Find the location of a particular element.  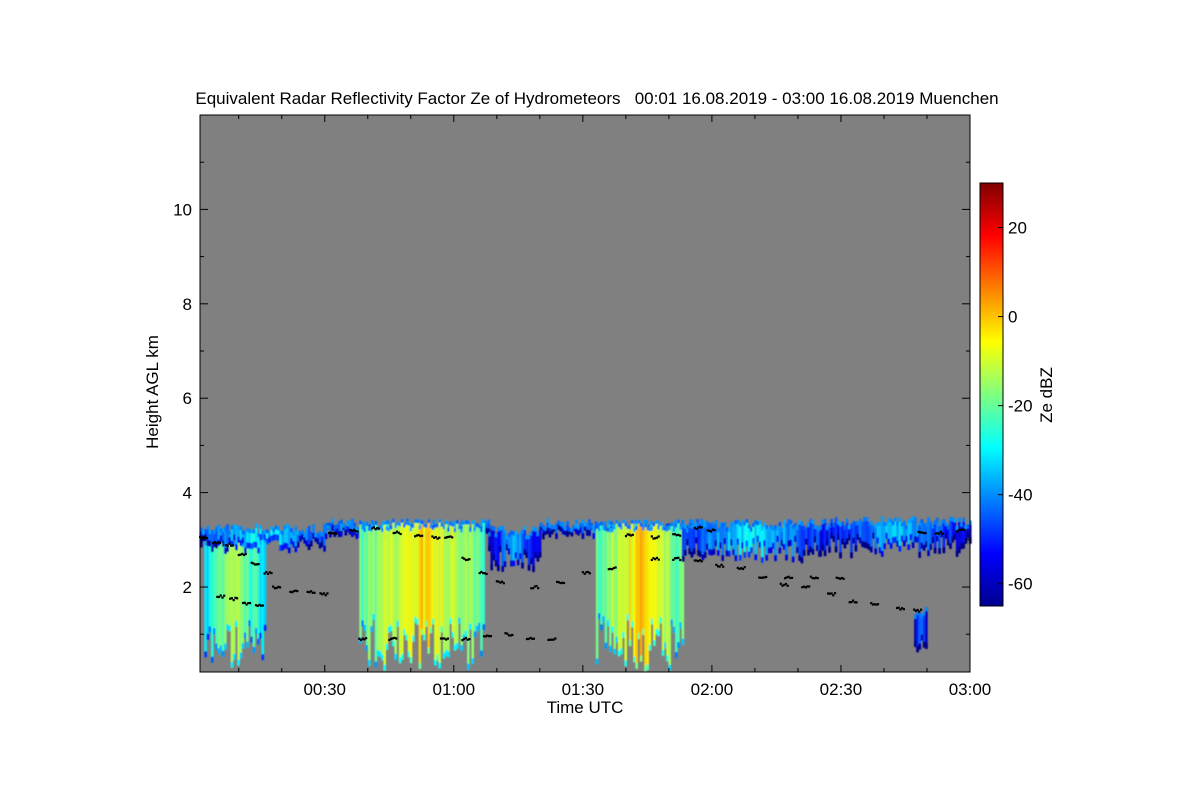

echo-column is located at coordinates (483, 575).